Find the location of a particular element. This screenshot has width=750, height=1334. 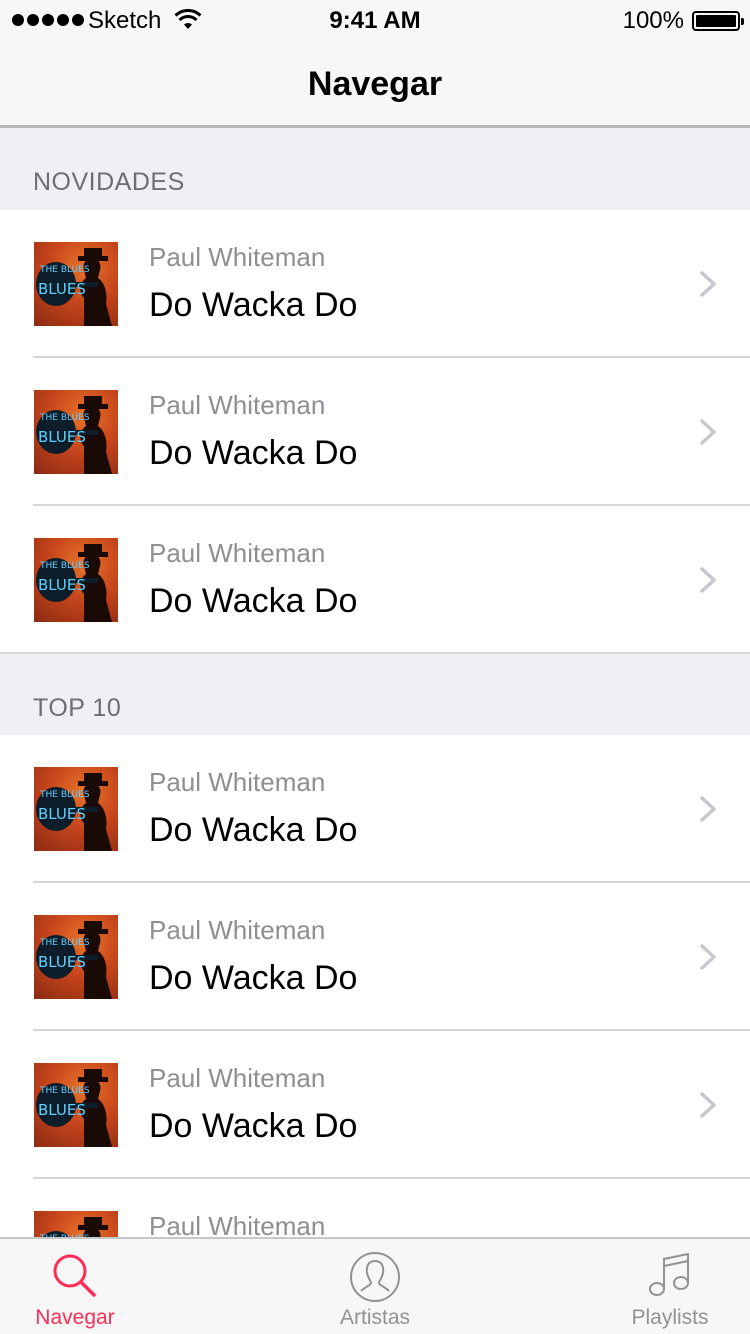

tab-artistas: Artistas is located at coordinates (375, 1286).